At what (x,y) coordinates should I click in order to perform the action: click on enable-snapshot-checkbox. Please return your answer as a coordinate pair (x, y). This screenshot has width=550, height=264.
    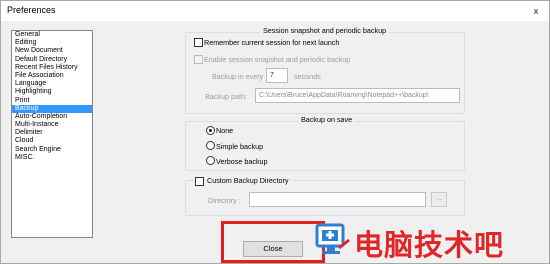
    Looking at the image, I should click on (198, 59).